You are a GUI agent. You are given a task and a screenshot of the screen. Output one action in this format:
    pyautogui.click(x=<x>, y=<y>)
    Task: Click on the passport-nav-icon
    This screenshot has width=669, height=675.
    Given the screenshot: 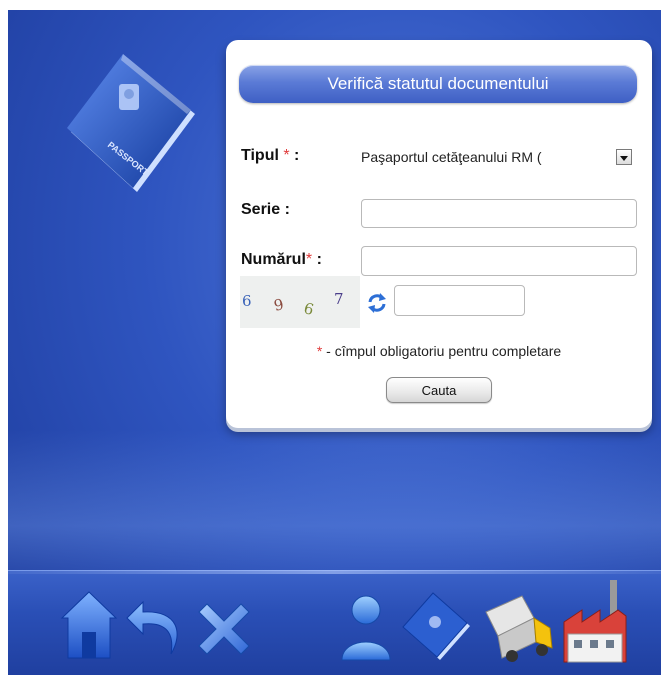 What is the action you would take?
    pyautogui.click(x=437, y=627)
    